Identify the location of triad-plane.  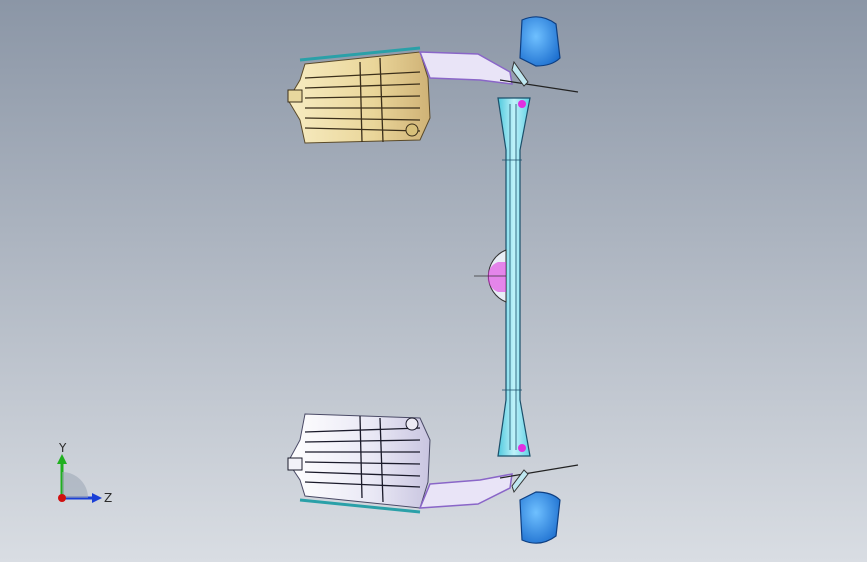
(75, 485).